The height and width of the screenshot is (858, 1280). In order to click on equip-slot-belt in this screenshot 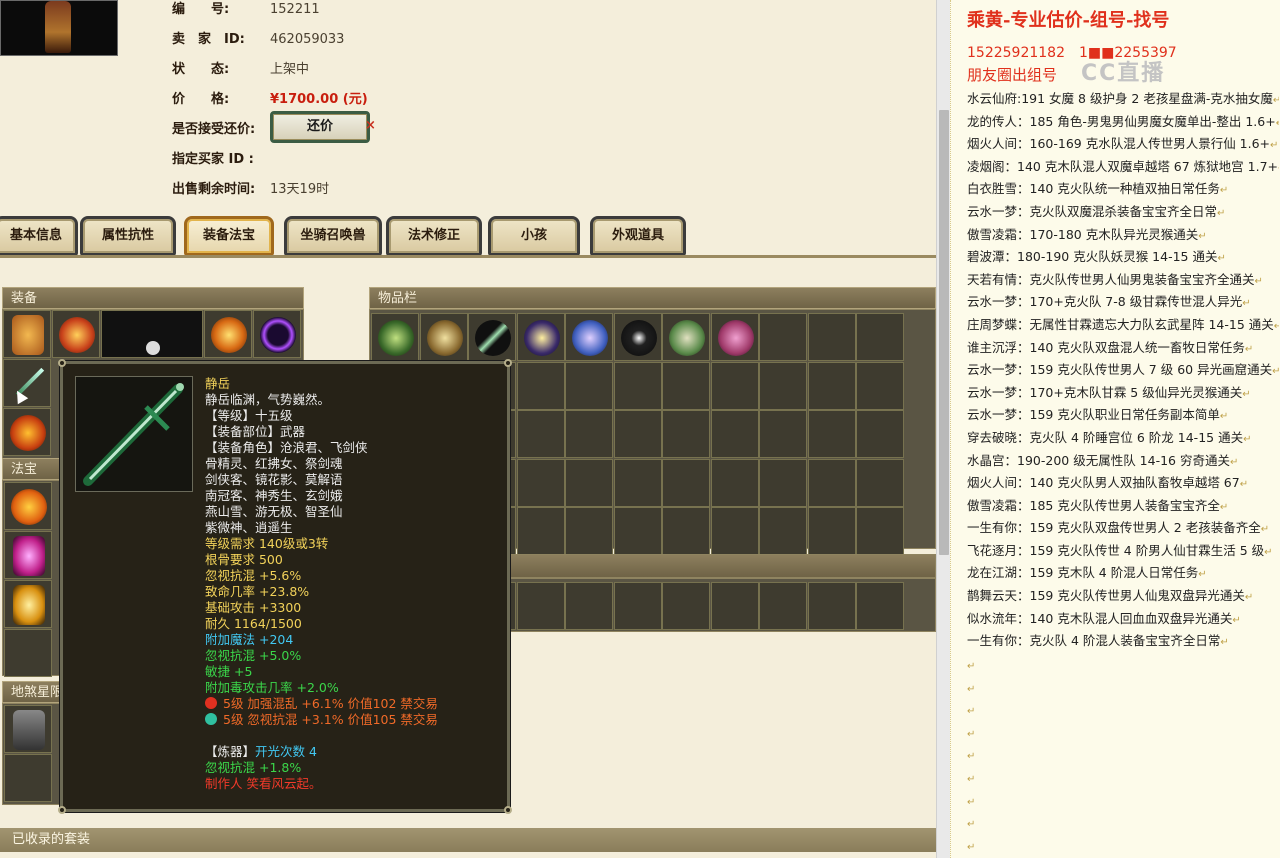, I will do `click(277, 334)`.